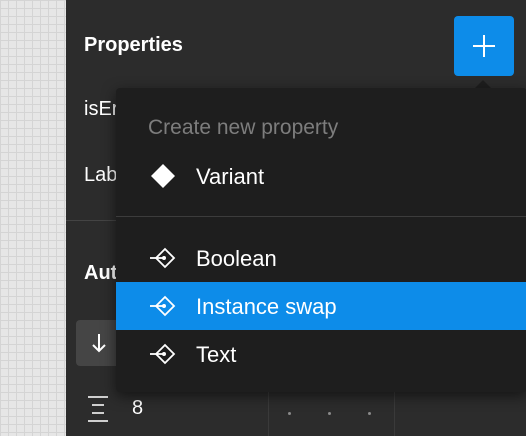  What do you see at coordinates (100, 175) in the screenshot?
I see `property-row-label: Lab` at bounding box center [100, 175].